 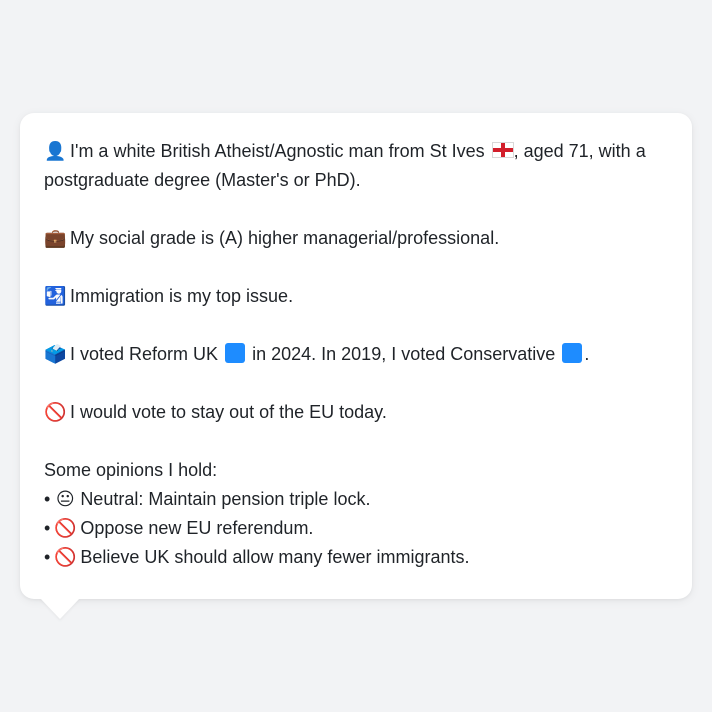 What do you see at coordinates (572, 353) in the screenshot?
I see `conservative-blue-square-icon` at bounding box center [572, 353].